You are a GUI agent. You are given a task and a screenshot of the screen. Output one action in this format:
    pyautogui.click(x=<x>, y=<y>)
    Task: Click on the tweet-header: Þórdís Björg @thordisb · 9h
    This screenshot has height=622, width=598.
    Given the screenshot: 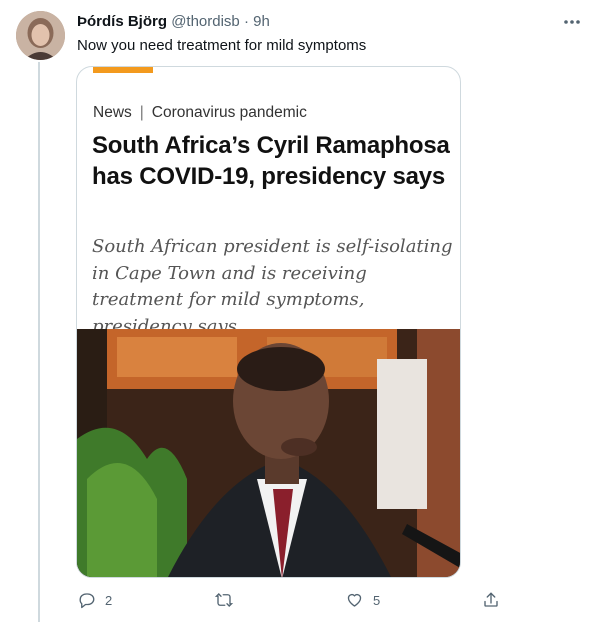 What is the action you would take?
    pyautogui.click(x=173, y=22)
    